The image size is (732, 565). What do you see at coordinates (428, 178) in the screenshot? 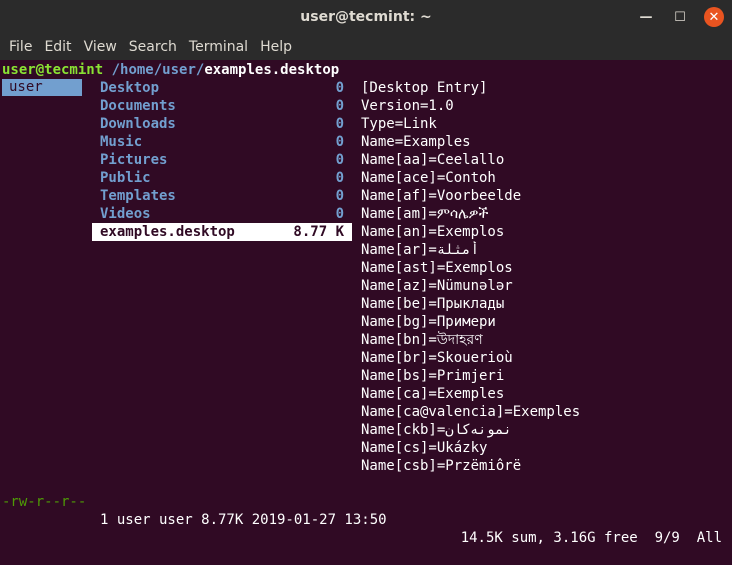
I see `preview-line: Name[ace]=Contoh` at bounding box center [428, 178].